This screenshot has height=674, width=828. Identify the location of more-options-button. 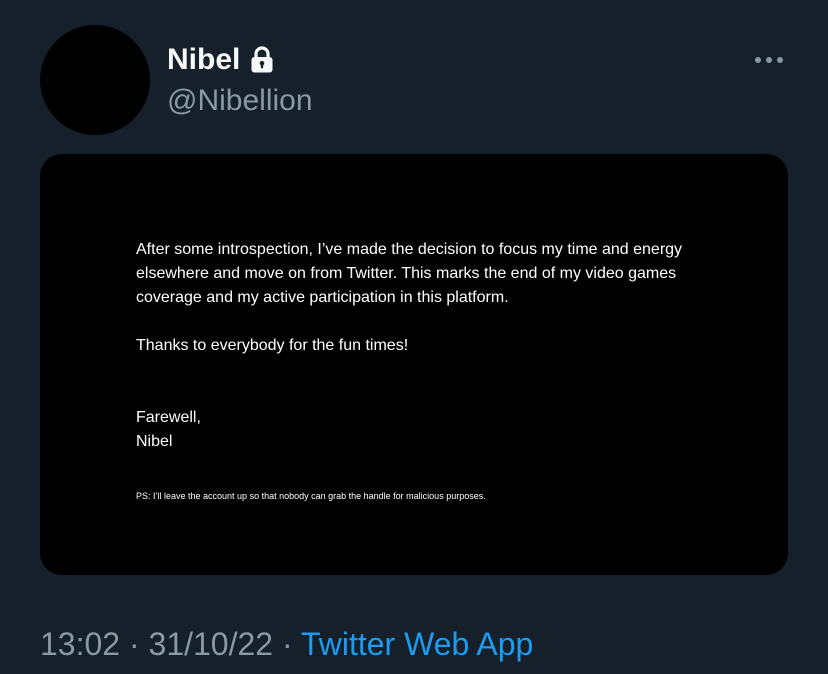
(769, 60).